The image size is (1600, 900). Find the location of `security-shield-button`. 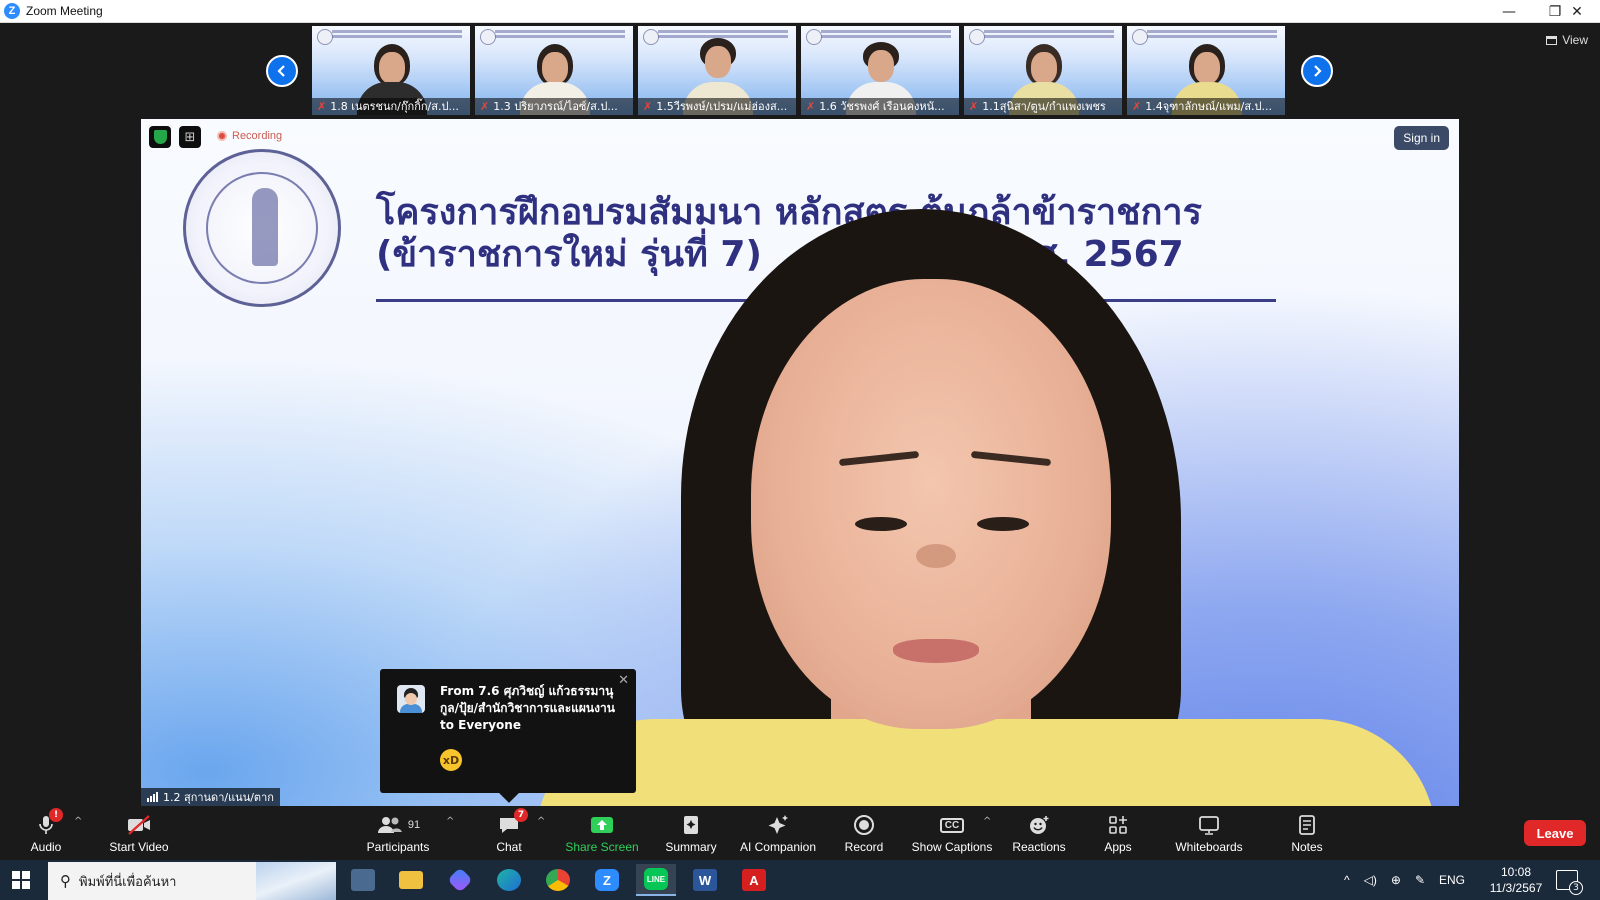

security-shield-button is located at coordinates (160, 137).